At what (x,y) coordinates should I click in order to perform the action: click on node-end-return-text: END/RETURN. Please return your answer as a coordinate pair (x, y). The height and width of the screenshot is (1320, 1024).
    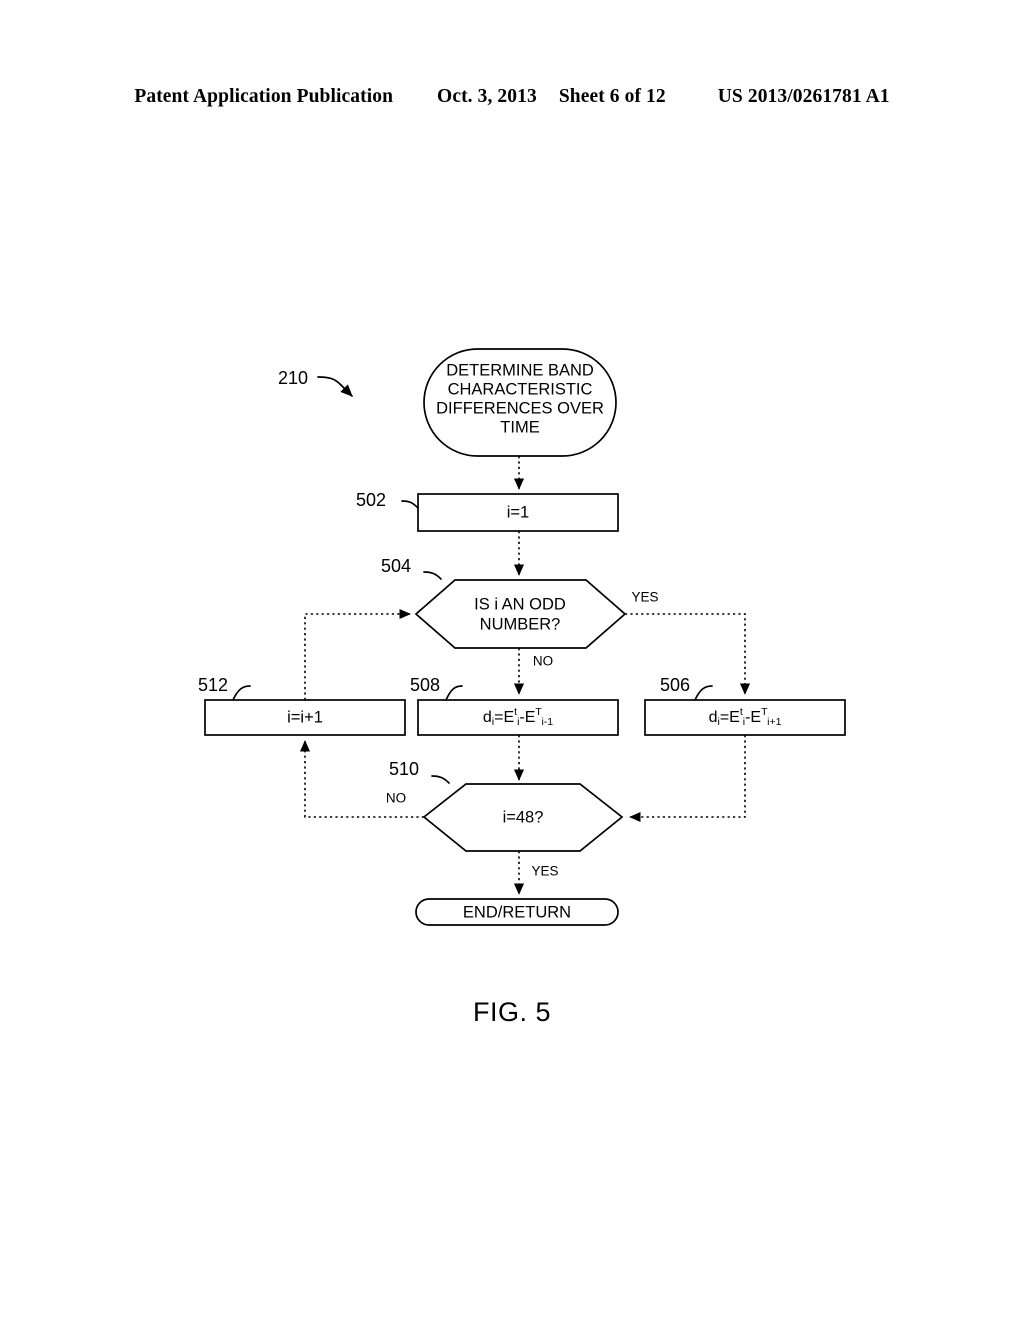
    Looking at the image, I should click on (517, 912).